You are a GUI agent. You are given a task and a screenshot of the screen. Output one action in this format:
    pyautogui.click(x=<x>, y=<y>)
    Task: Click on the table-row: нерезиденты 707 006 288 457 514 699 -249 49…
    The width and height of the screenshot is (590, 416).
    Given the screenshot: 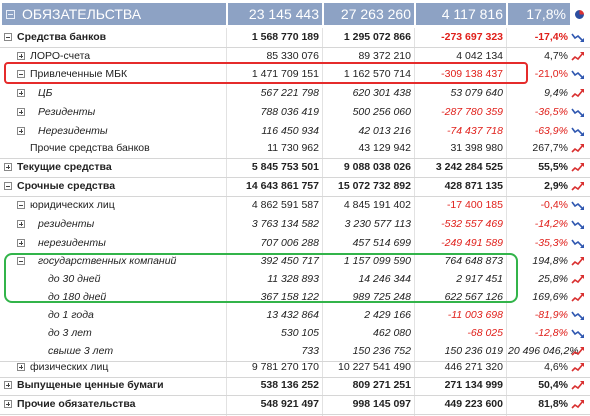 What is the action you would take?
    pyautogui.click(x=295, y=243)
    